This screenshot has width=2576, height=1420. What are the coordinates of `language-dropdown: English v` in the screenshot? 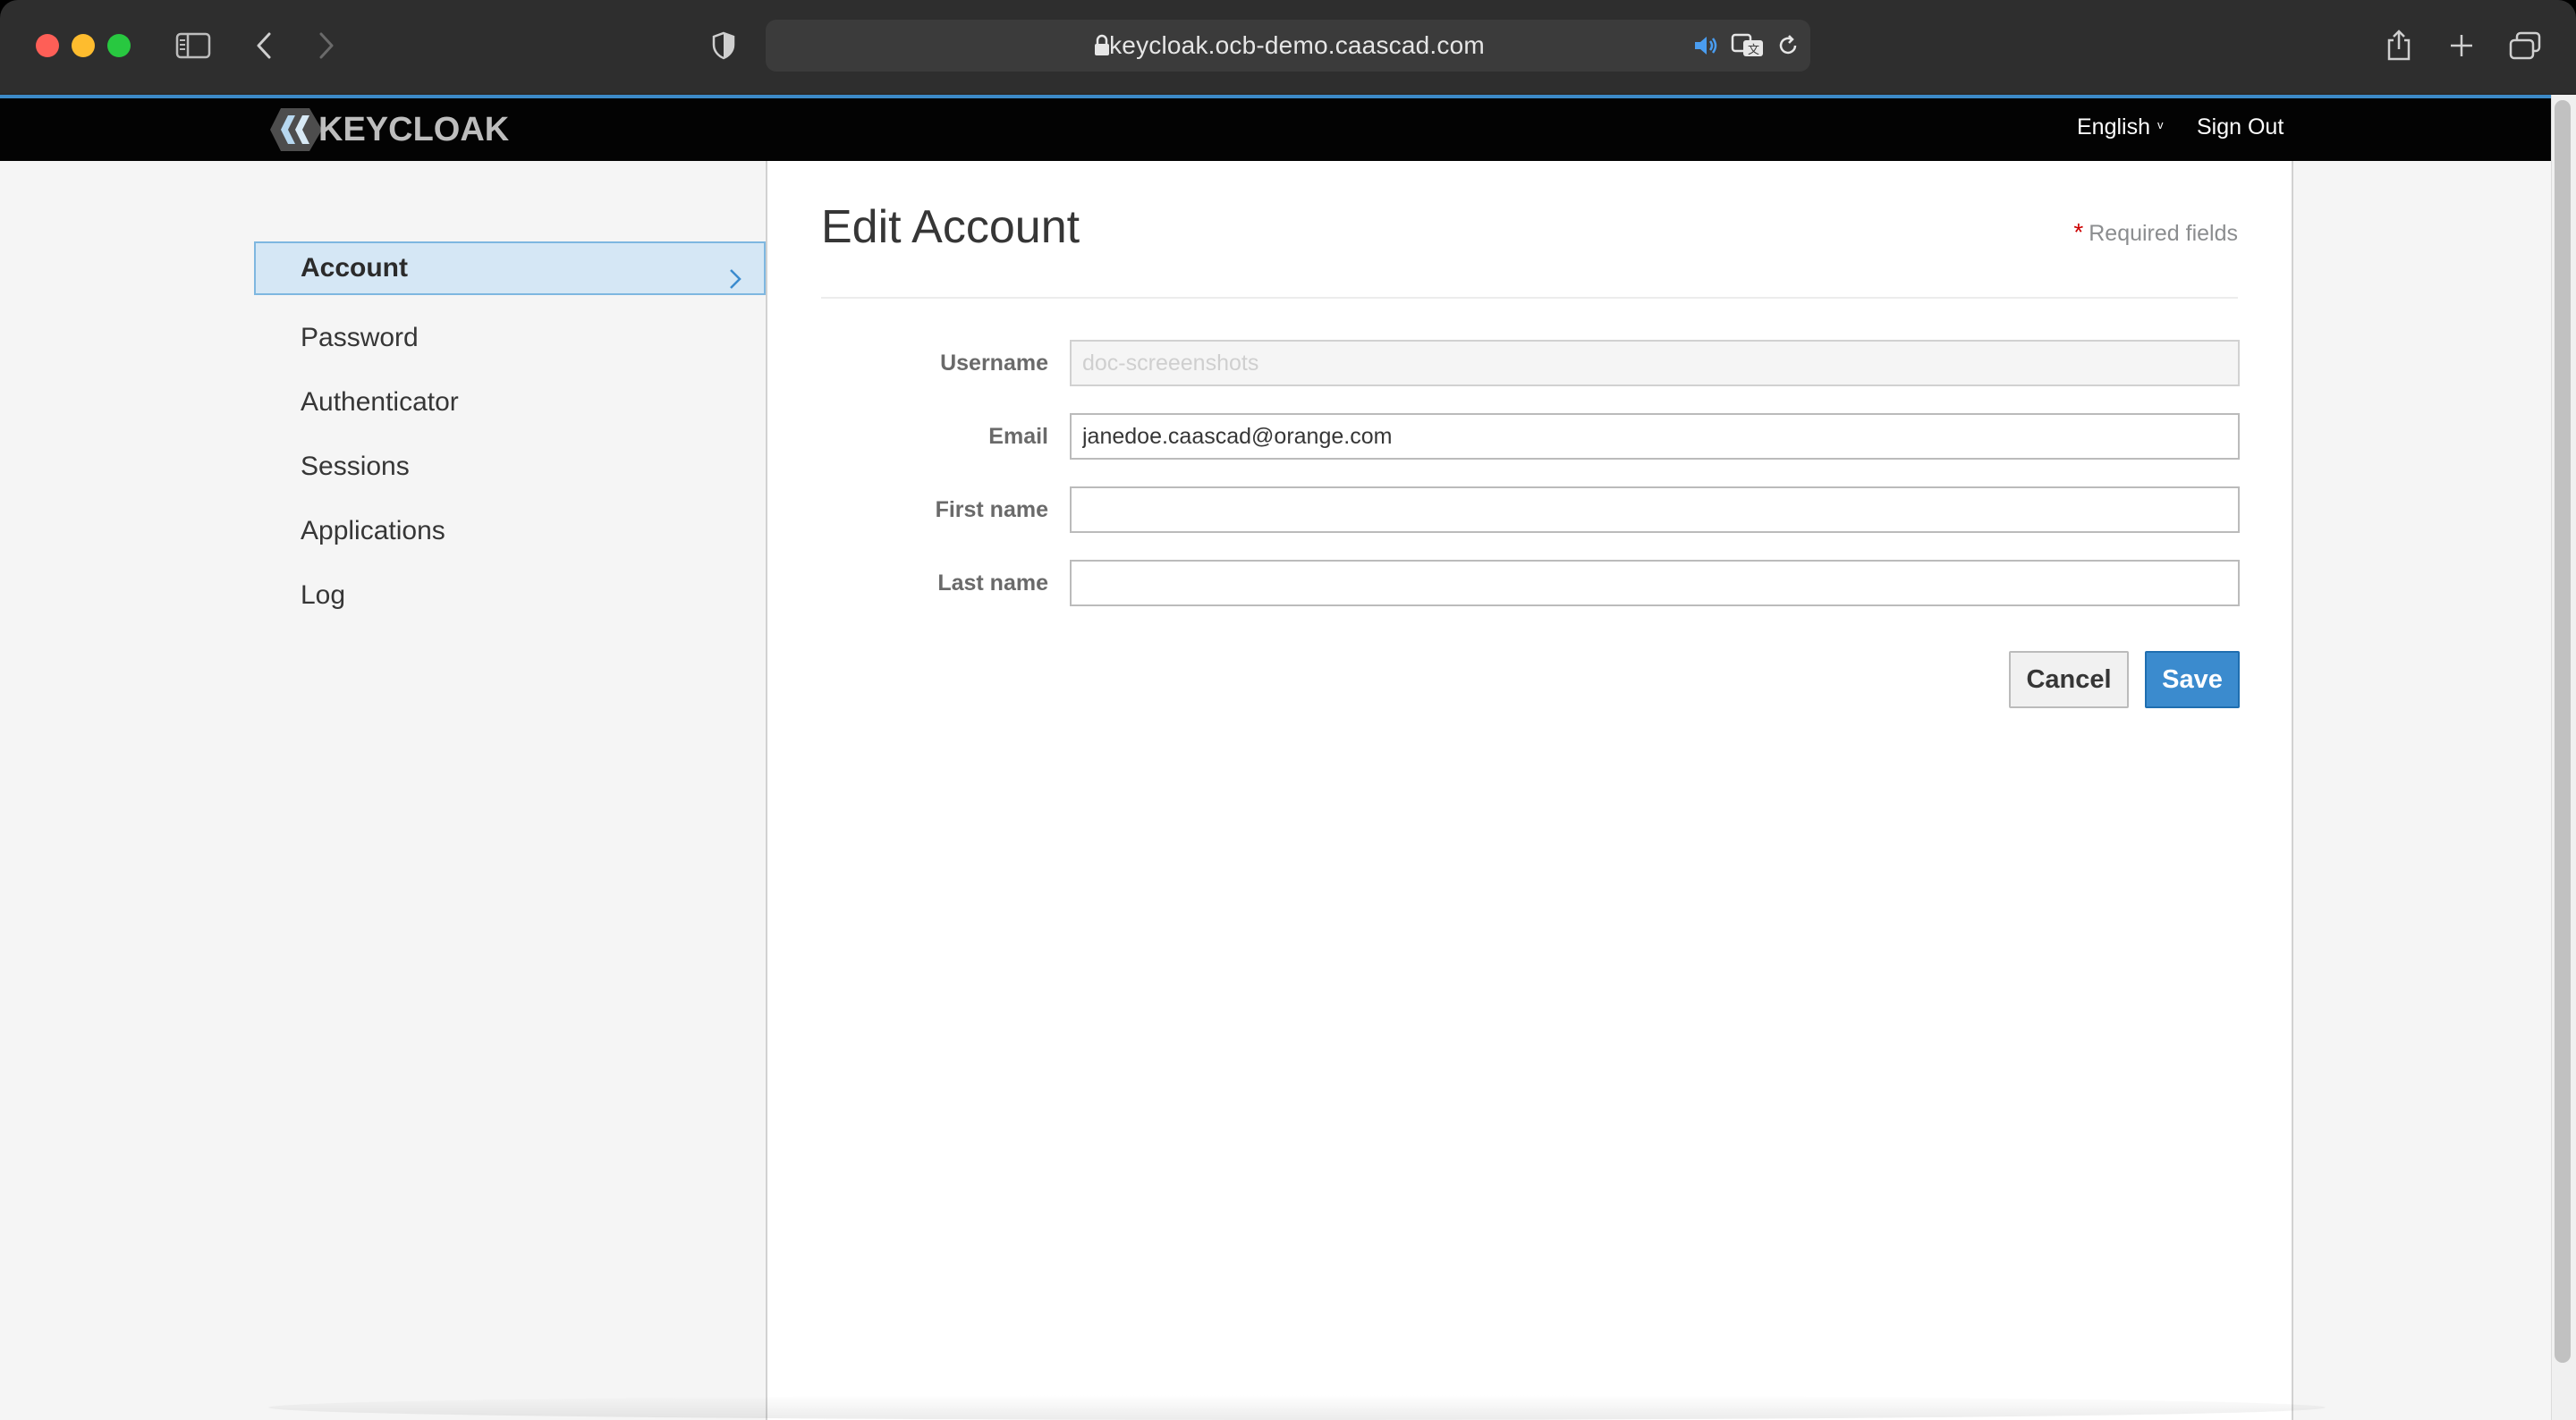 It's located at (2120, 127).